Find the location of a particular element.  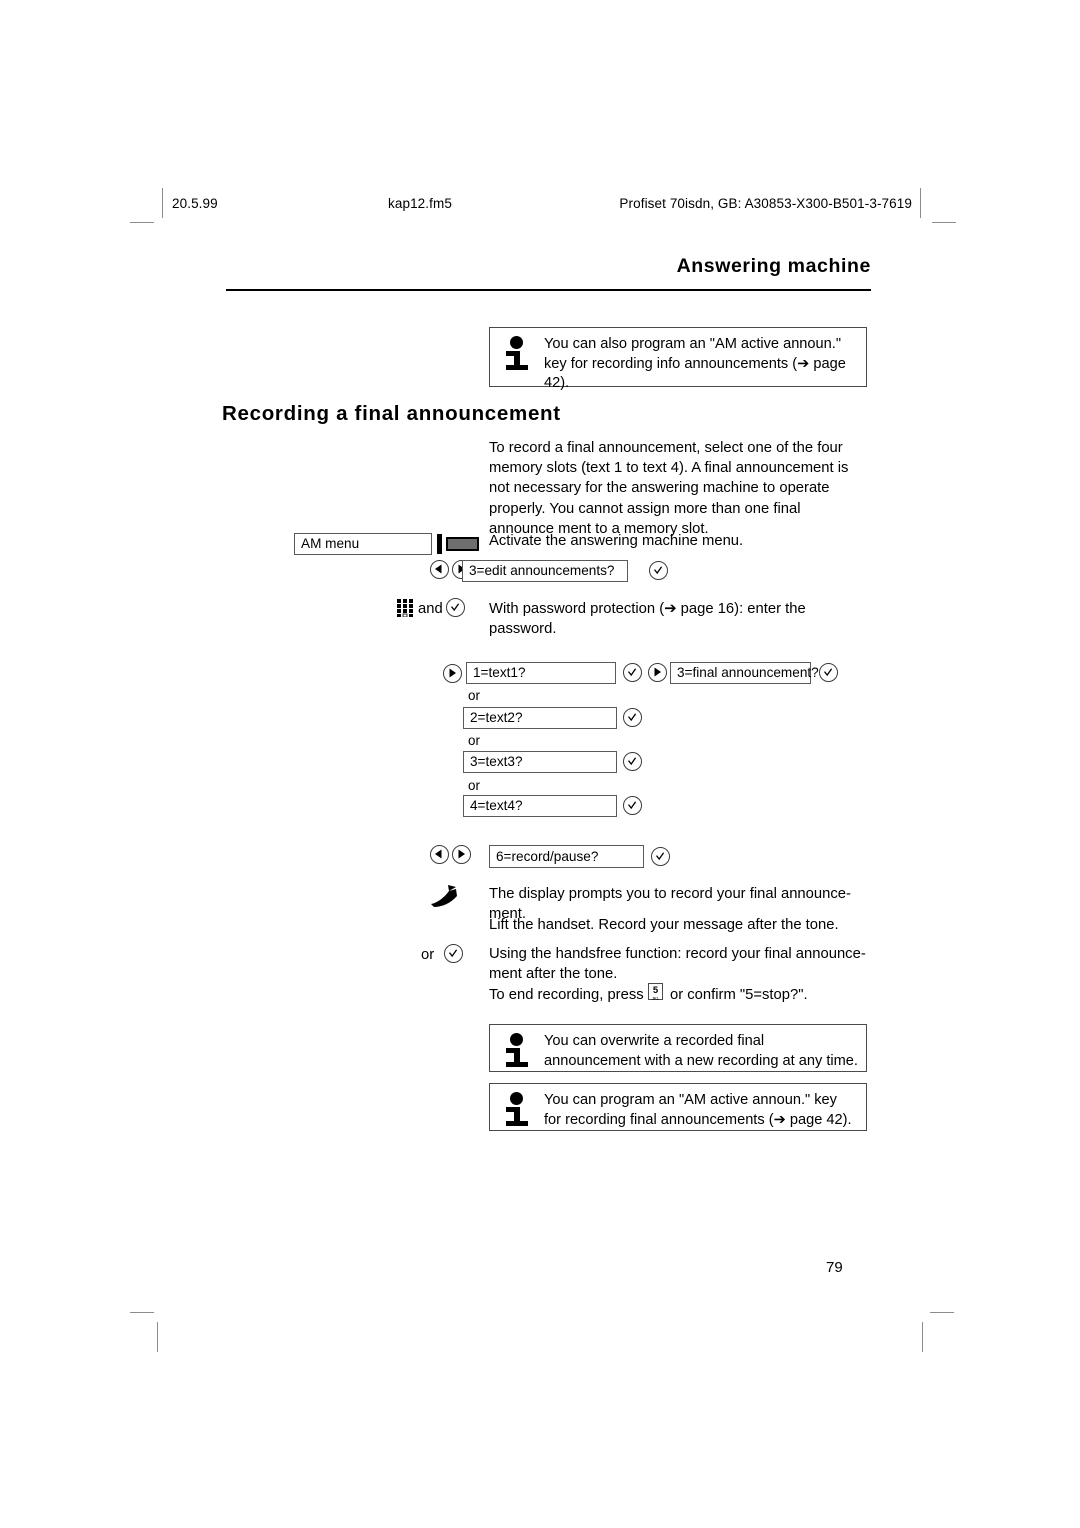

confirm-key-icon-text1 is located at coordinates (632, 672).